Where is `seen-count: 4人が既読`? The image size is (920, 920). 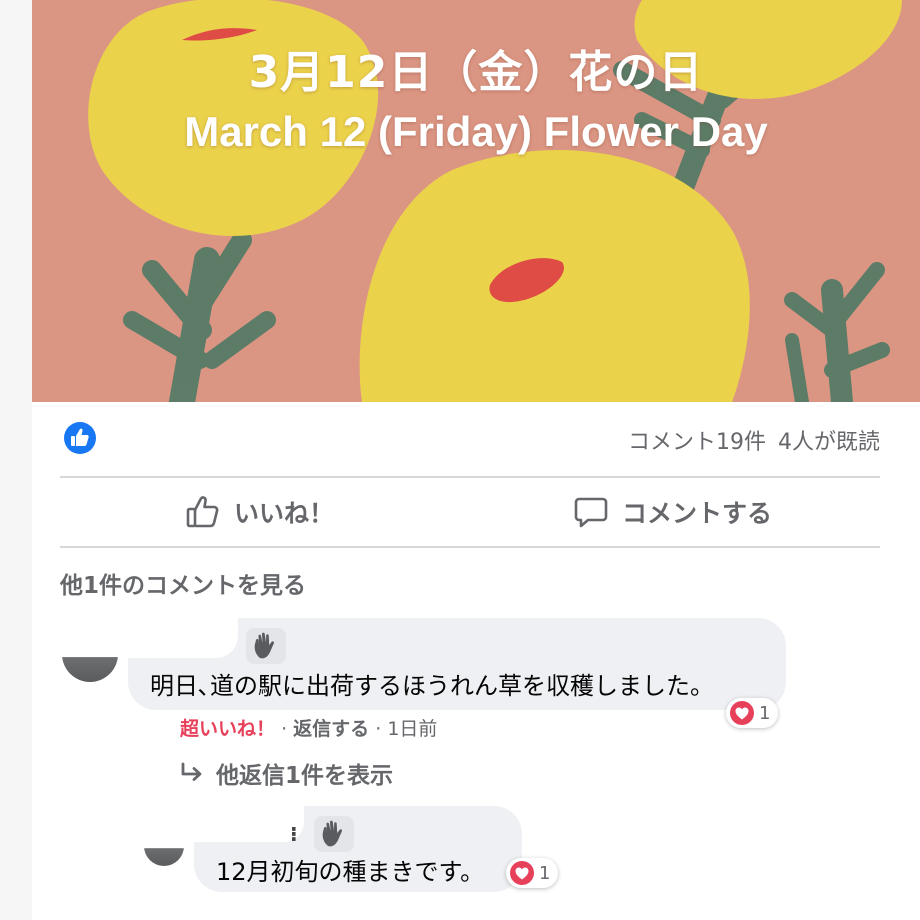 seen-count: 4人が既読 is located at coordinates (829, 442).